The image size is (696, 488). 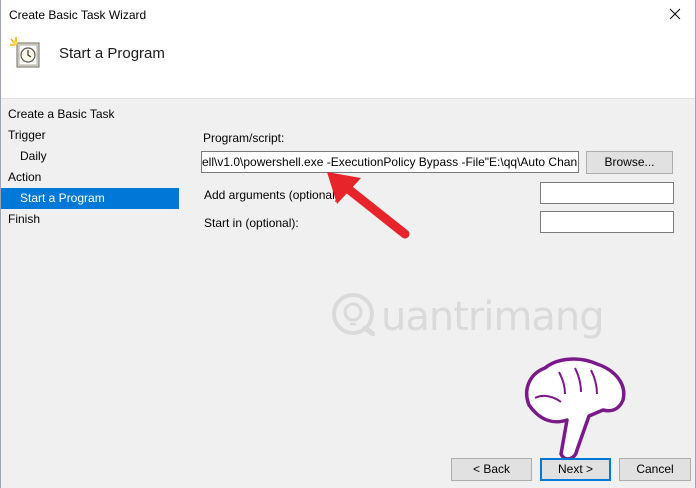 What do you see at coordinates (244, 138) in the screenshot?
I see `program-script-label: Program/script:` at bounding box center [244, 138].